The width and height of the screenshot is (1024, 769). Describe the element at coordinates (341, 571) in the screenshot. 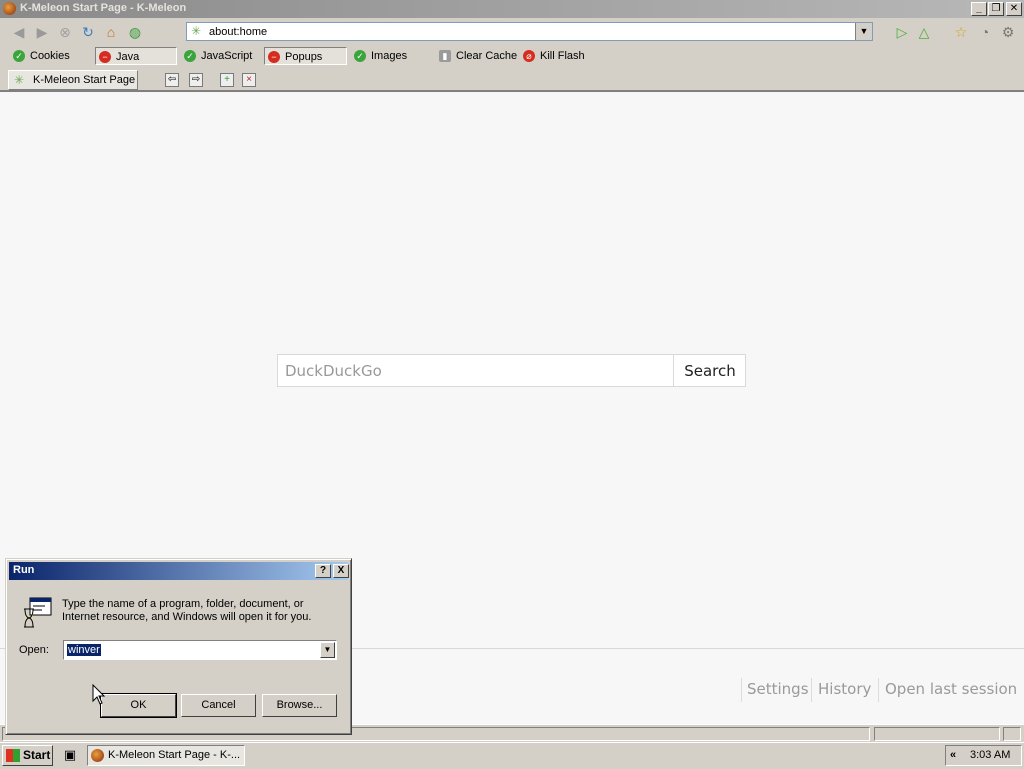

I see `dialog-close-button: X` at that location.